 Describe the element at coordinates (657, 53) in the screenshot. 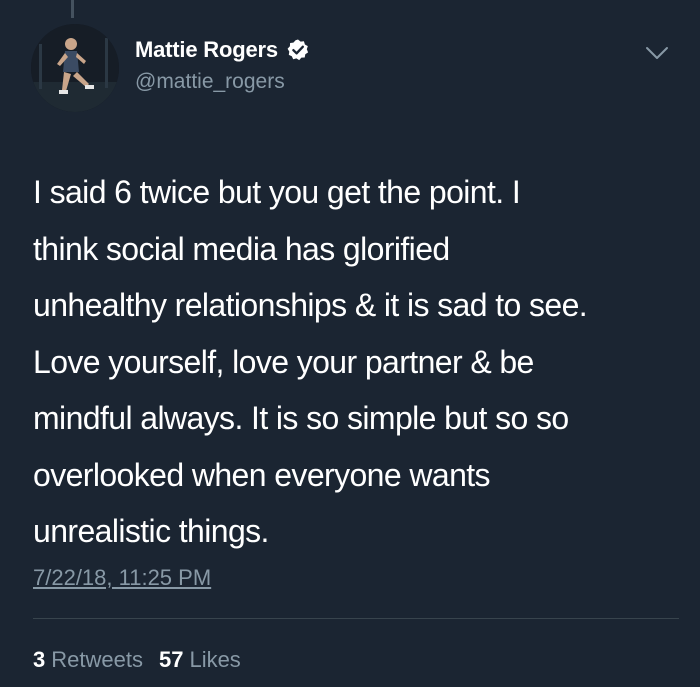

I see `chevron-down-icon` at that location.